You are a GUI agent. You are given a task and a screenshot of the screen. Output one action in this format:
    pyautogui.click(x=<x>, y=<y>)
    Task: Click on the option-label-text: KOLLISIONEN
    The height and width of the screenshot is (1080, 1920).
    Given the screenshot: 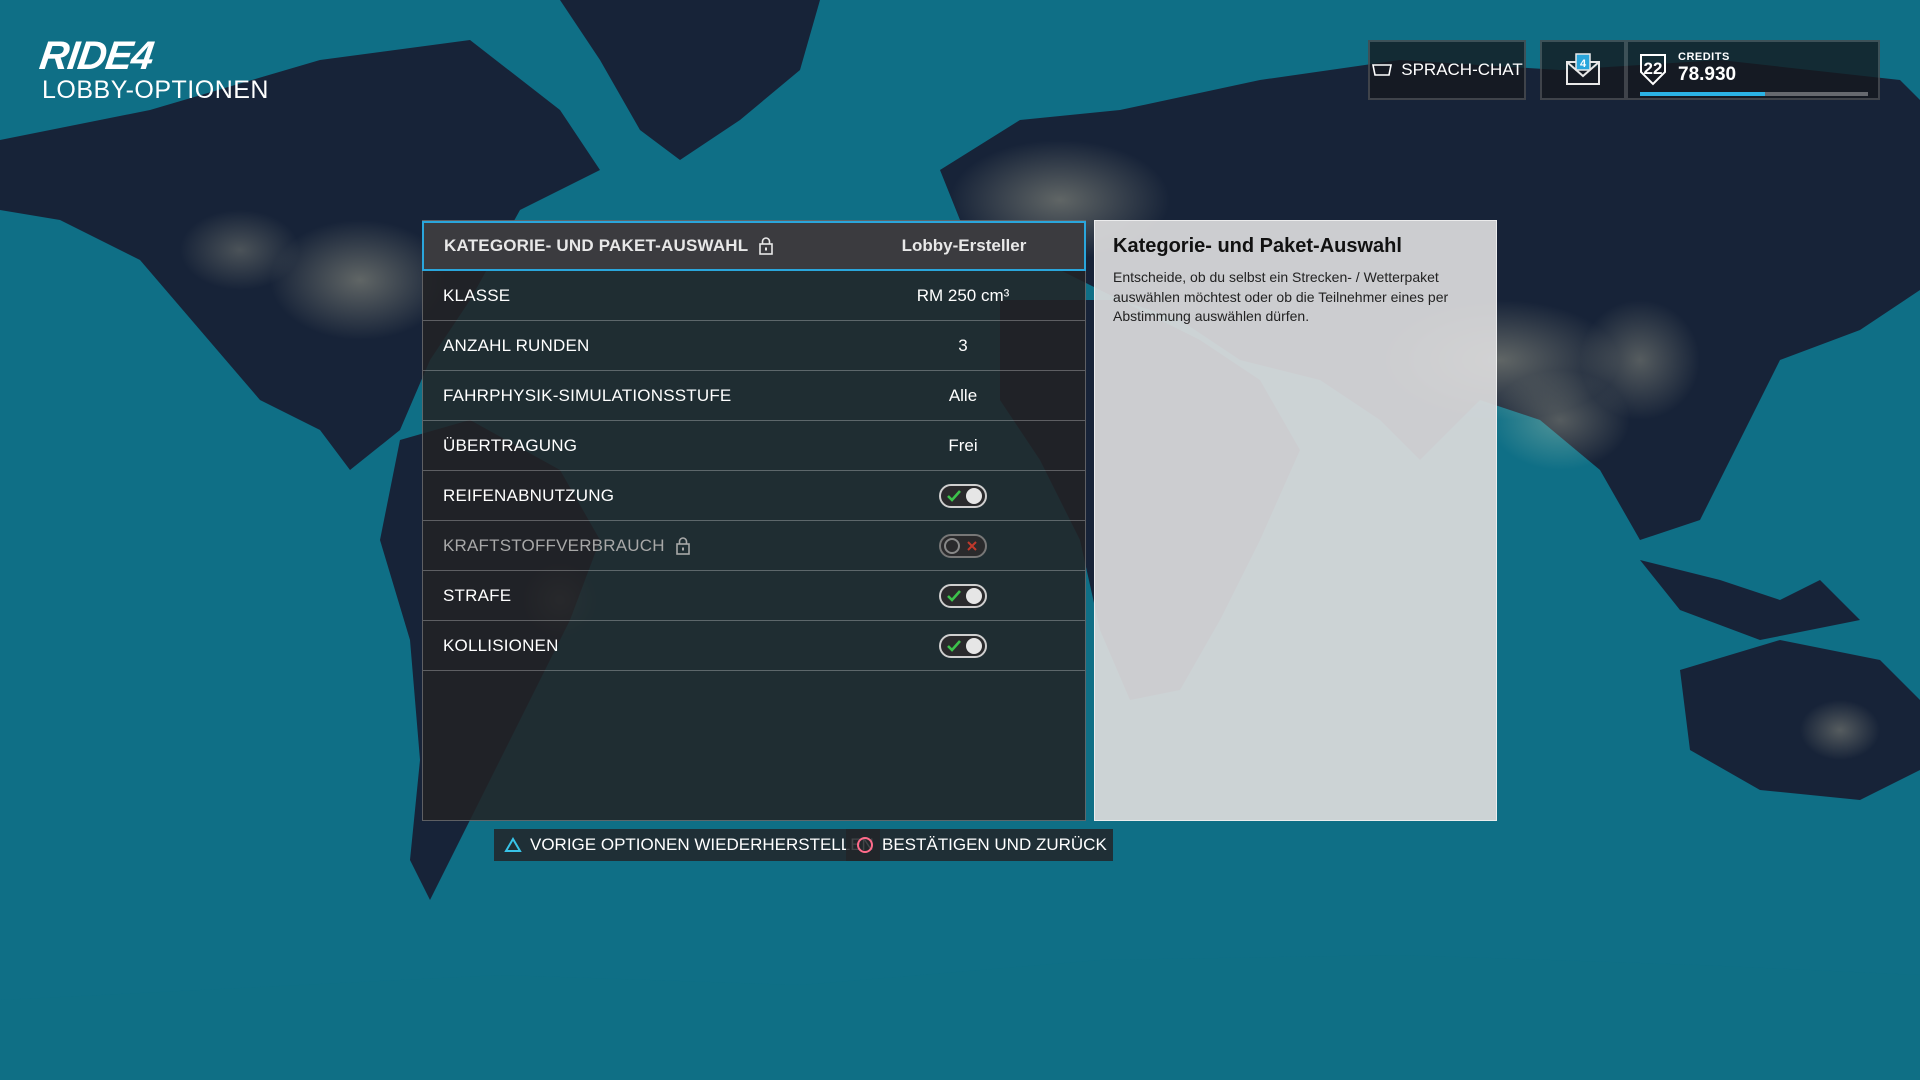 What is the action you would take?
    pyautogui.click(x=501, y=645)
    